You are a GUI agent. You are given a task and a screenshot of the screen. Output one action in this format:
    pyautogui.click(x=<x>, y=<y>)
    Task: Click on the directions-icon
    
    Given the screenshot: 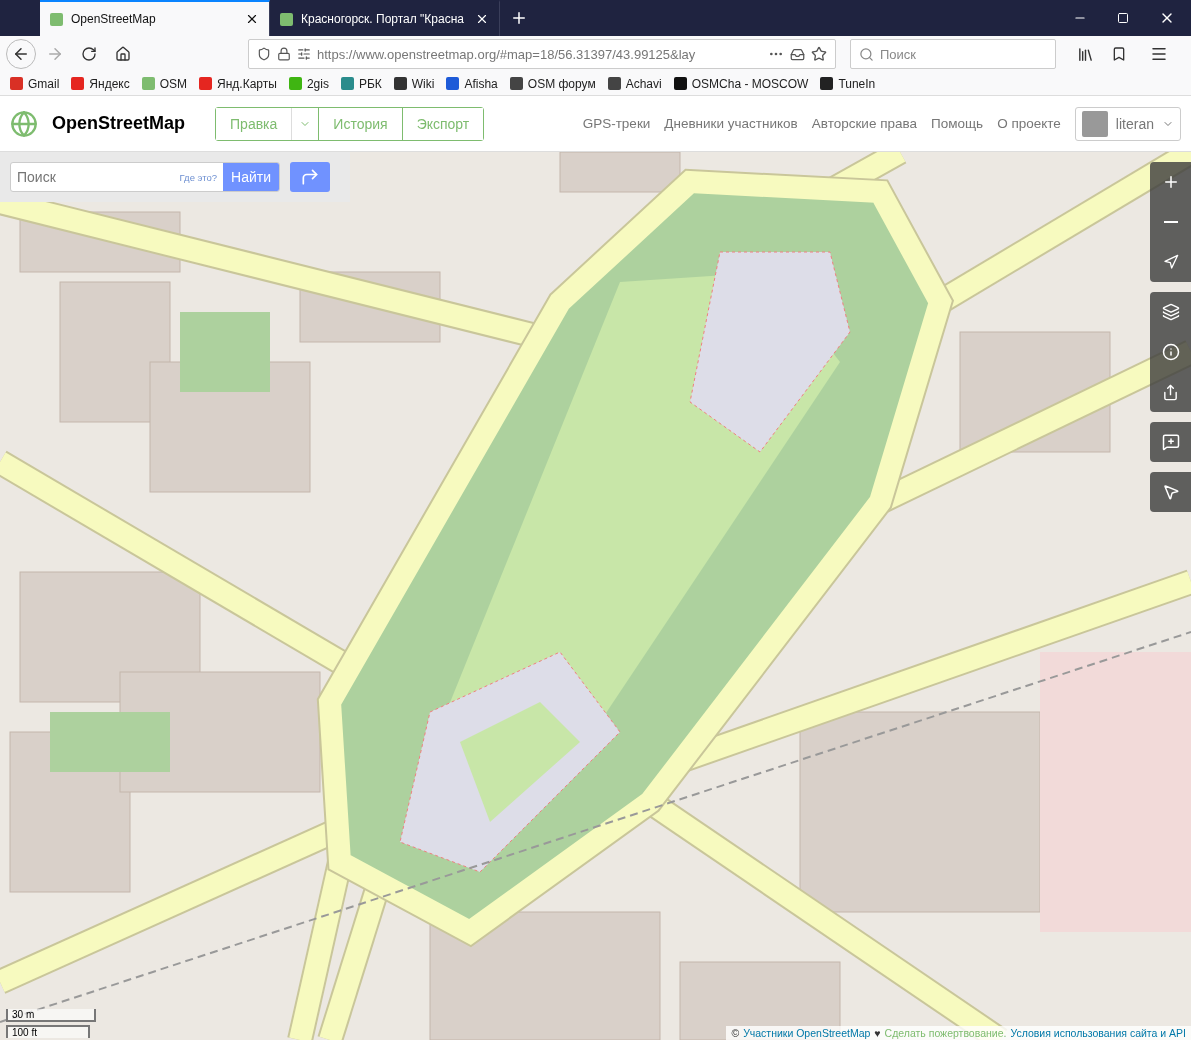 What is the action you would take?
    pyautogui.click(x=310, y=177)
    